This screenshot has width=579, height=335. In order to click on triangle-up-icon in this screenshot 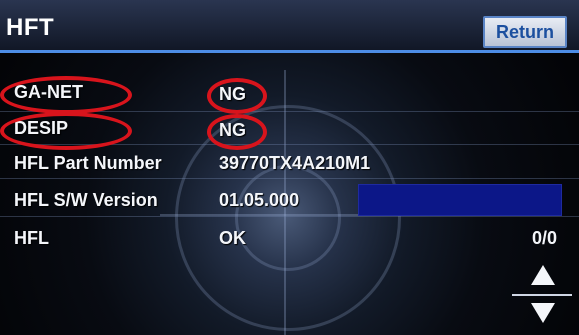, I will do `click(543, 275)`.